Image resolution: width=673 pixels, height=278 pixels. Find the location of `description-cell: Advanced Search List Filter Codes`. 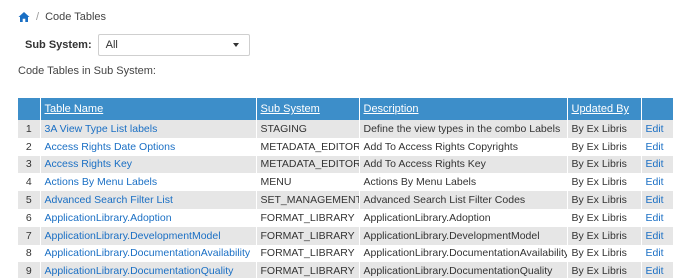

description-cell: Advanced Search List Filter Codes is located at coordinates (462, 200).